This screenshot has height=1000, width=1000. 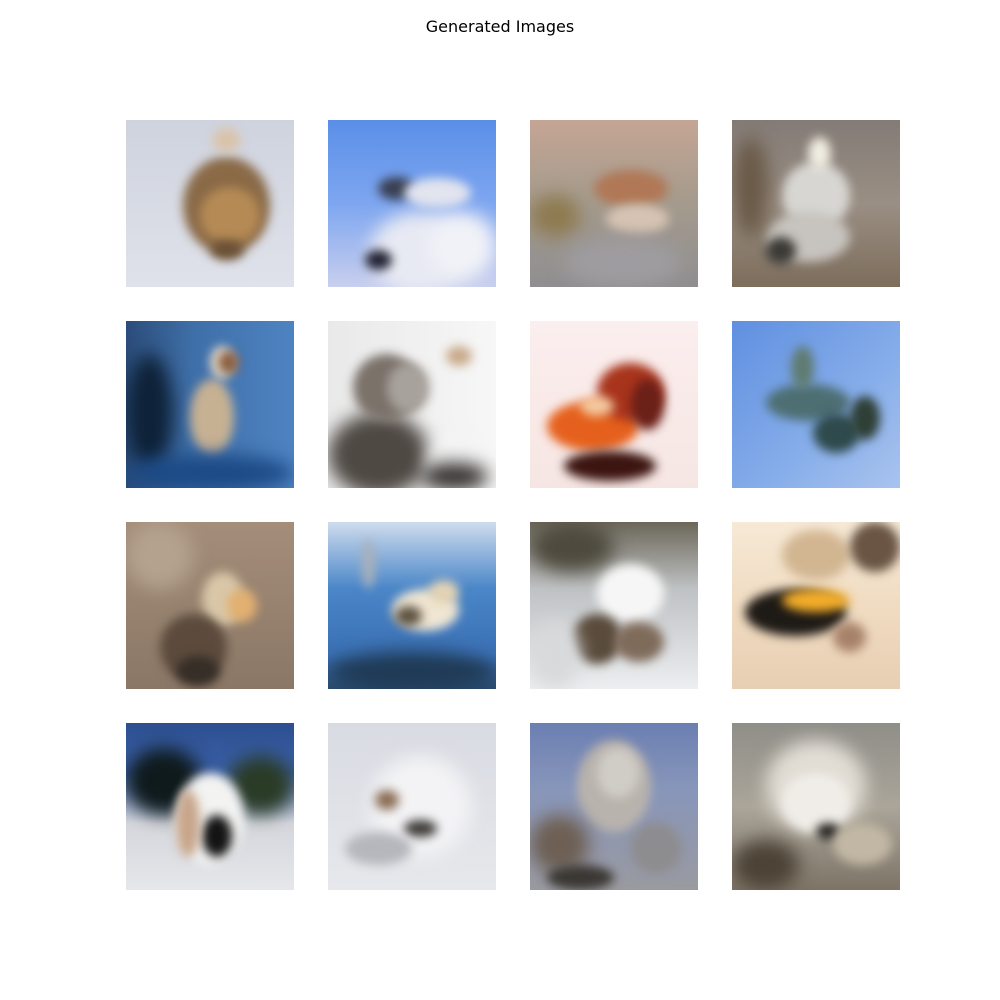 I want to click on generated-image-r4-c1, so click(x=210, y=806).